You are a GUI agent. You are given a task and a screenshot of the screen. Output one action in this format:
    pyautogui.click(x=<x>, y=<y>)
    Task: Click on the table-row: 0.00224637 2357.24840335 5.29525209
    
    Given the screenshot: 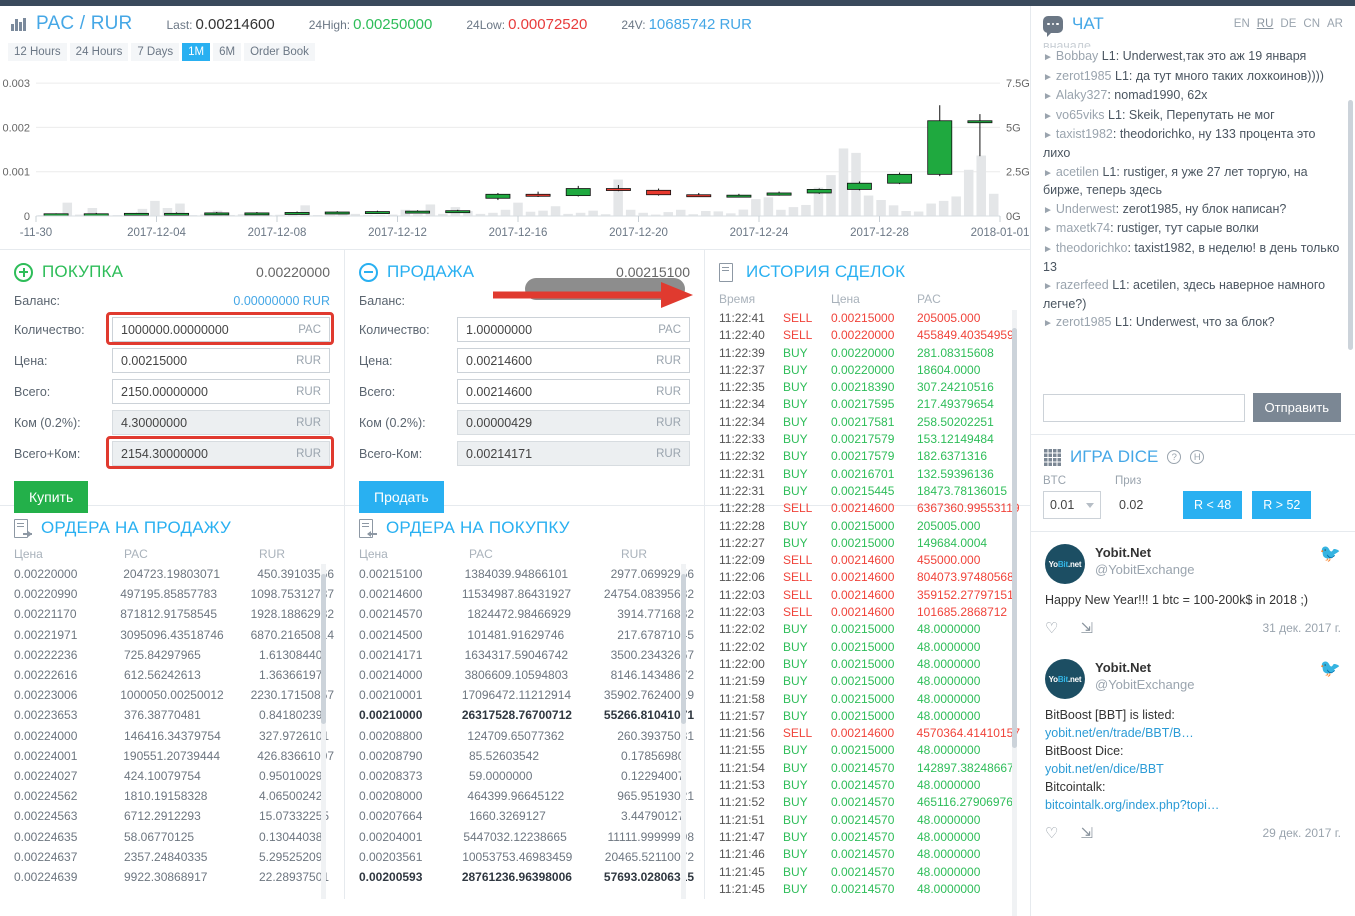 What is the action you would take?
    pyautogui.click(x=174, y=857)
    